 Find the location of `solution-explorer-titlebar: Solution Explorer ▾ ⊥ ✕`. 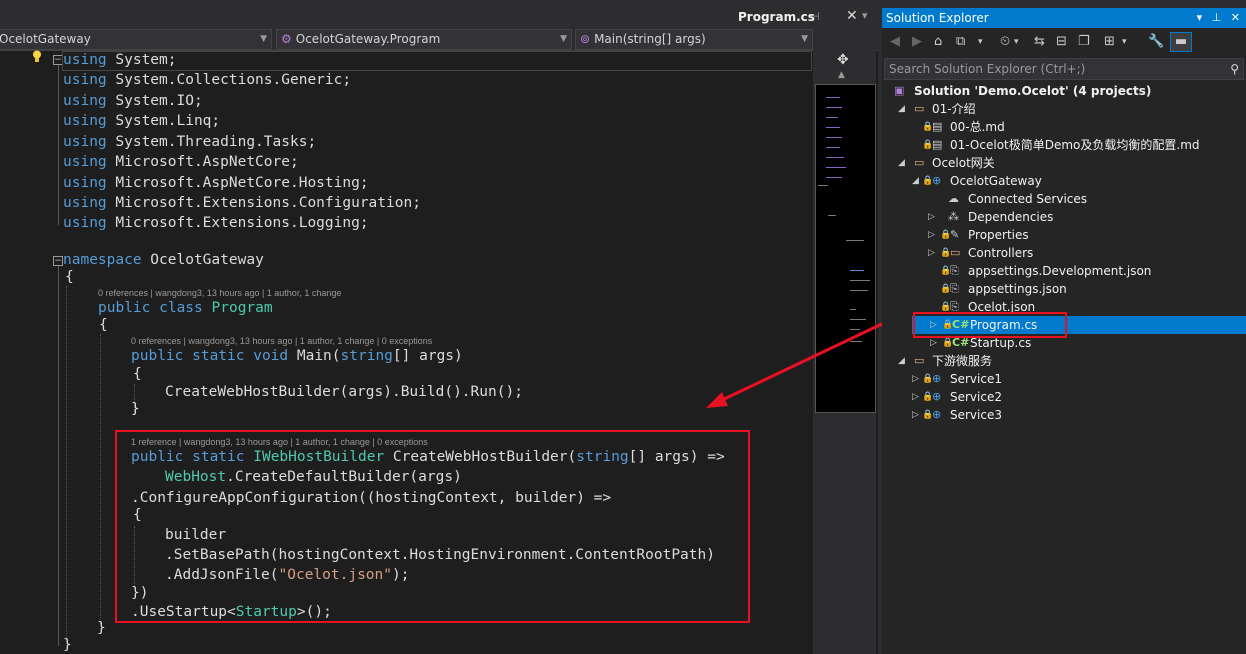

solution-explorer-titlebar: Solution Explorer ▾ ⊥ ✕ is located at coordinates (1064, 18).